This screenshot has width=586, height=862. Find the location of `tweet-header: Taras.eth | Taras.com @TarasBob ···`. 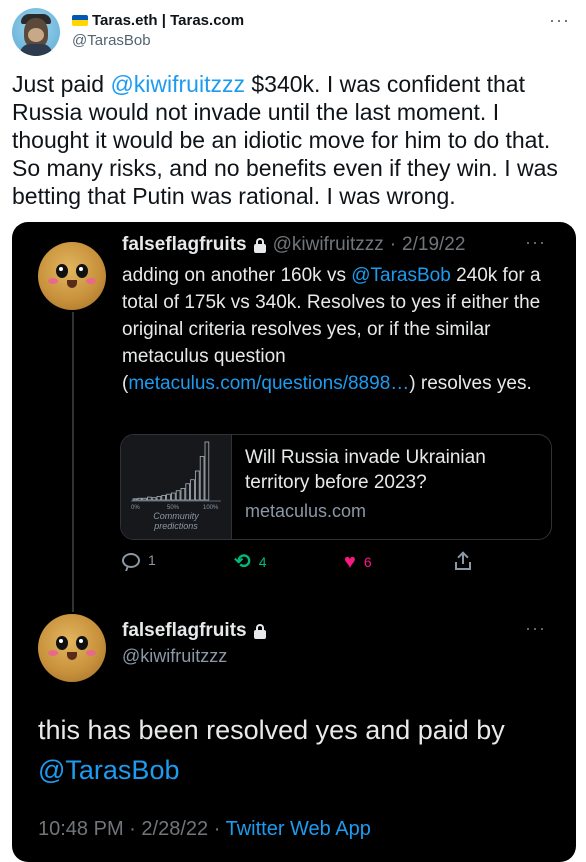

tweet-header: Taras.eth | Taras.com @TarasBob ··· is located at coordinates (293, 33).